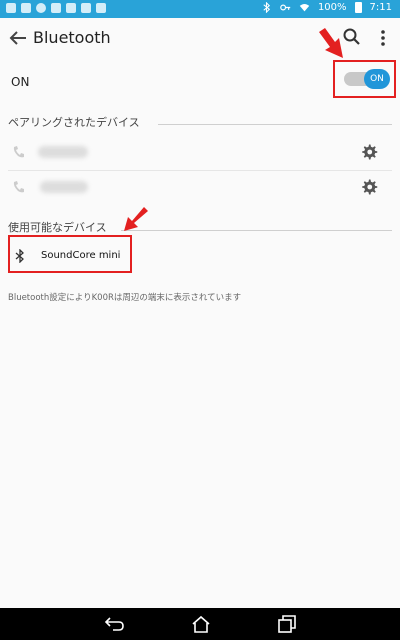  Describe the element at coordinates (11, 8) in the screenshot. I see `shield-icon` at that location.